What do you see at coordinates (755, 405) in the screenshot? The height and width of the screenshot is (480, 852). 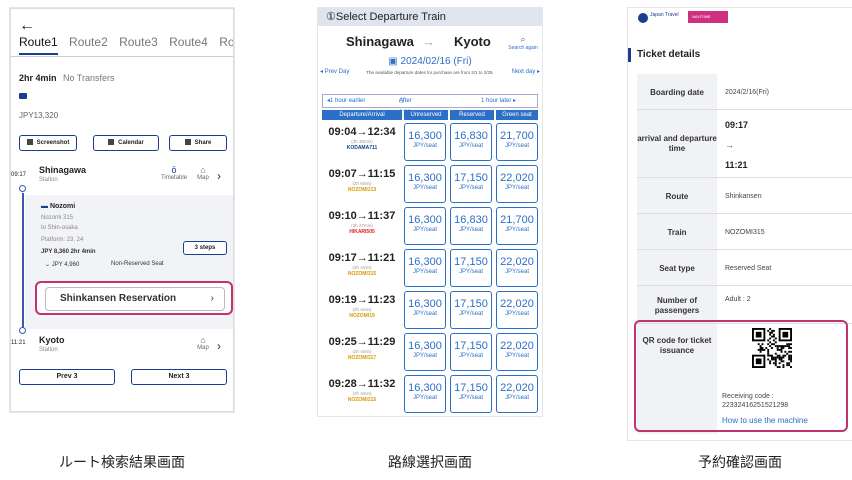 I see `receiving-value: 22332416251521298` at bounding box center [755, 405].